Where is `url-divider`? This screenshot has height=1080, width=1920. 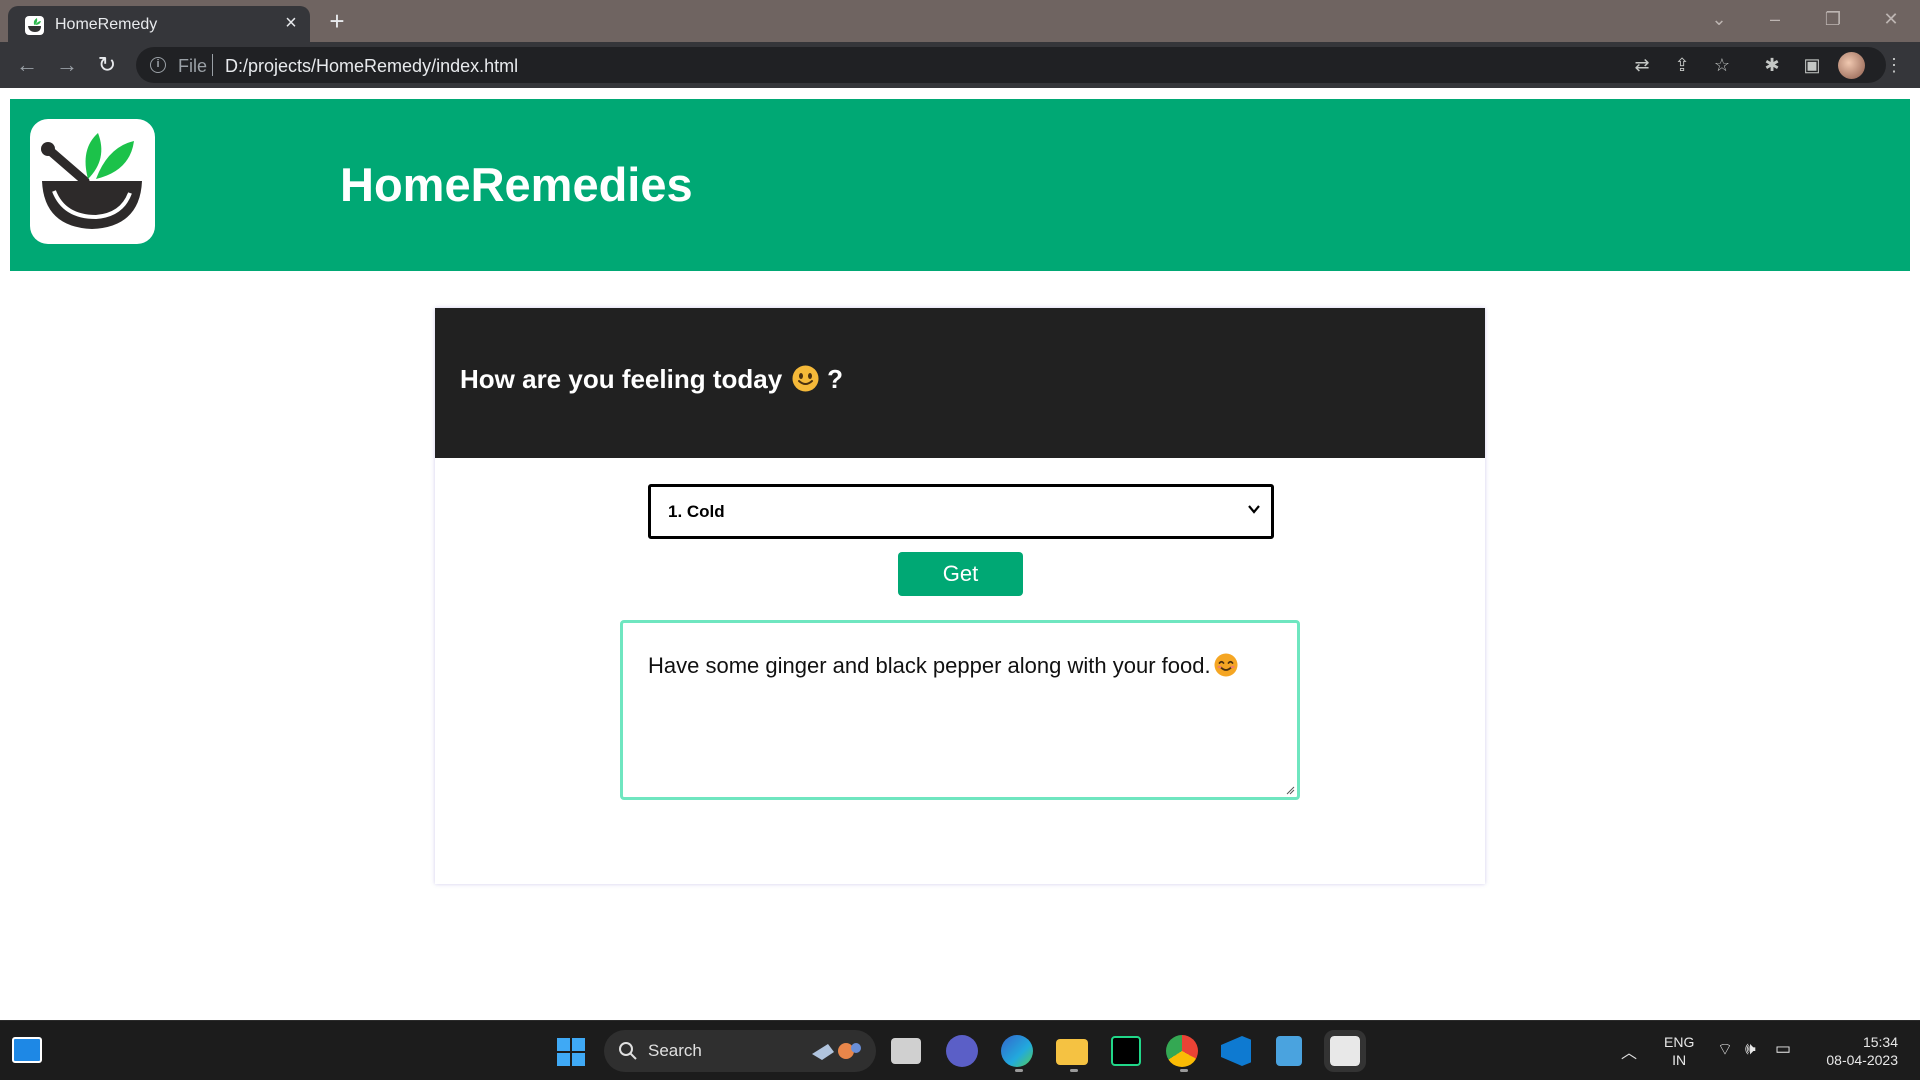 url-divider is located at coordinates (212, 65).